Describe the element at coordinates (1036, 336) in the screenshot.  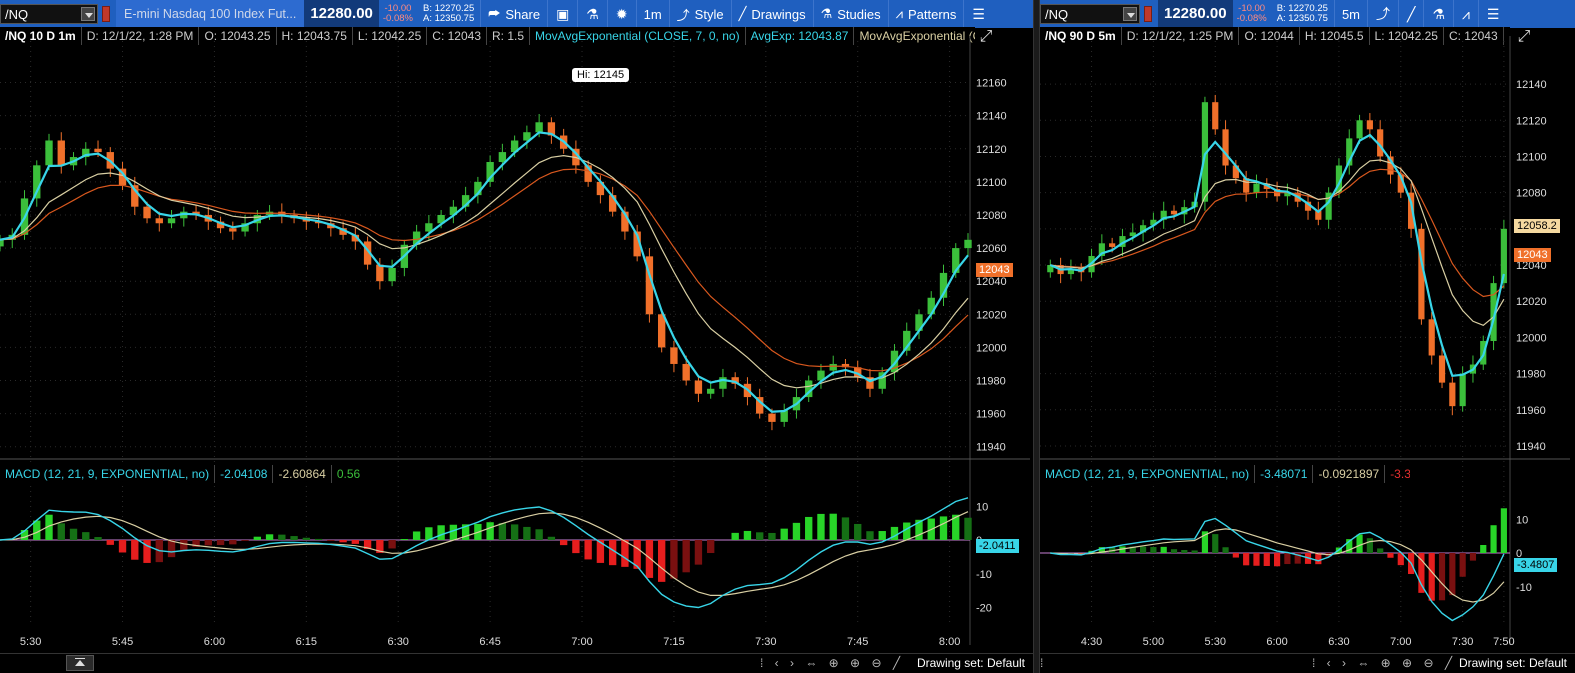
I see `pane-divider` at that location.